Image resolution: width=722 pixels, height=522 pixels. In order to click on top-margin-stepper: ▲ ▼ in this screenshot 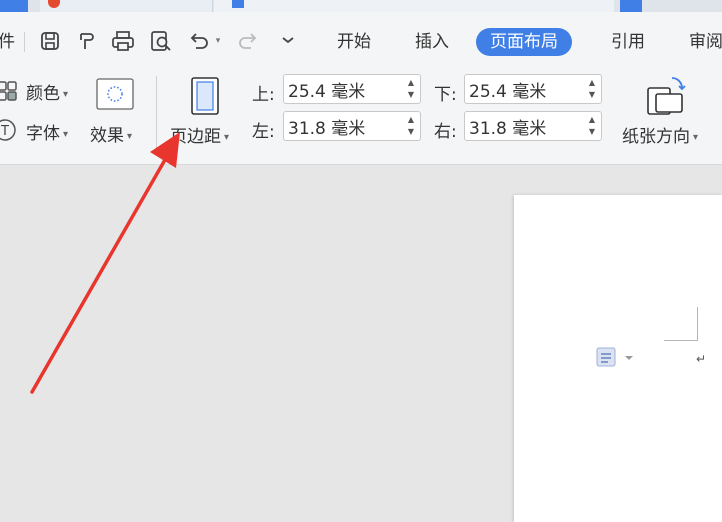, I will do `click(352, 89)`.